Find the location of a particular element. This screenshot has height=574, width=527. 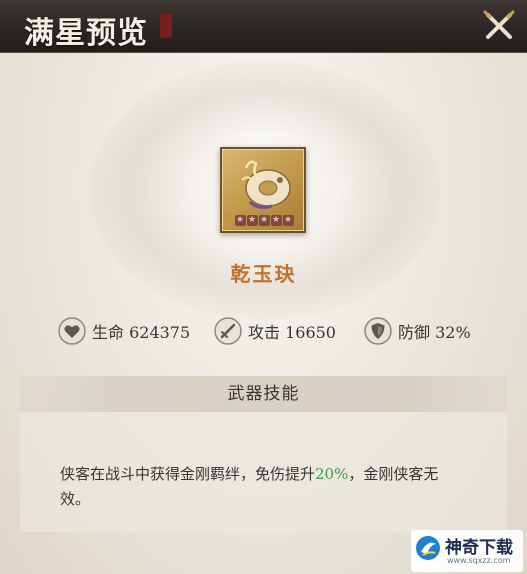

close-button is located at coordinates (499, 26).